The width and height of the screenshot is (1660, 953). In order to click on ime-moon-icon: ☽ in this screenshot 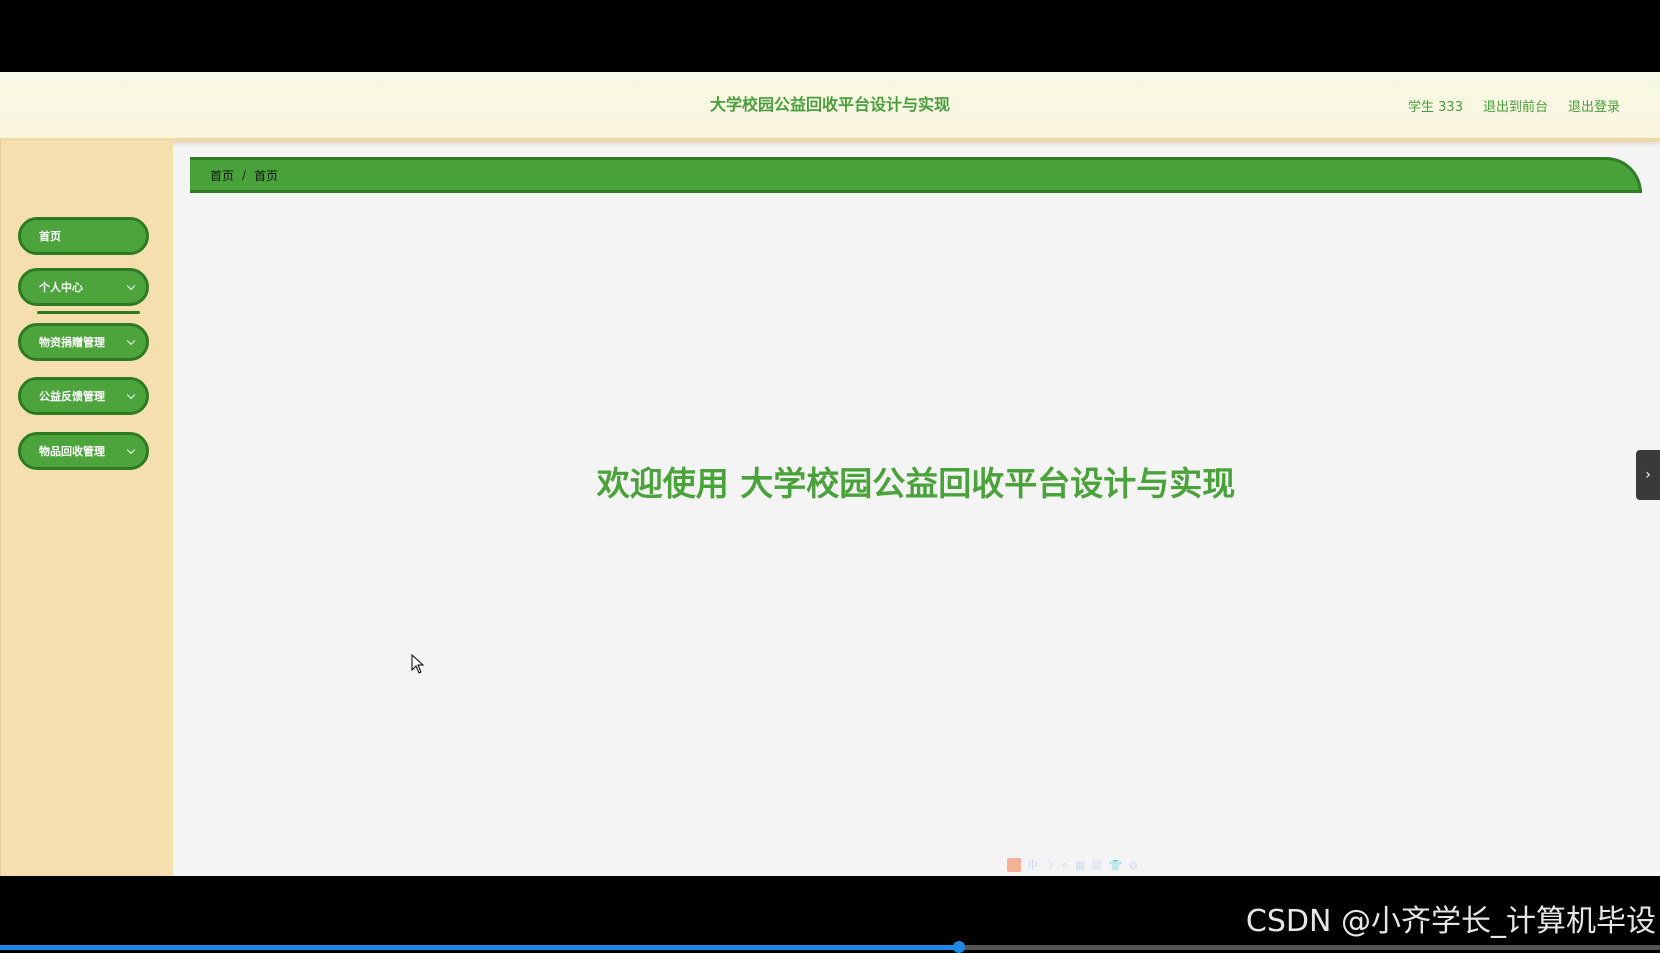, I will do `click(1049, 865)`.